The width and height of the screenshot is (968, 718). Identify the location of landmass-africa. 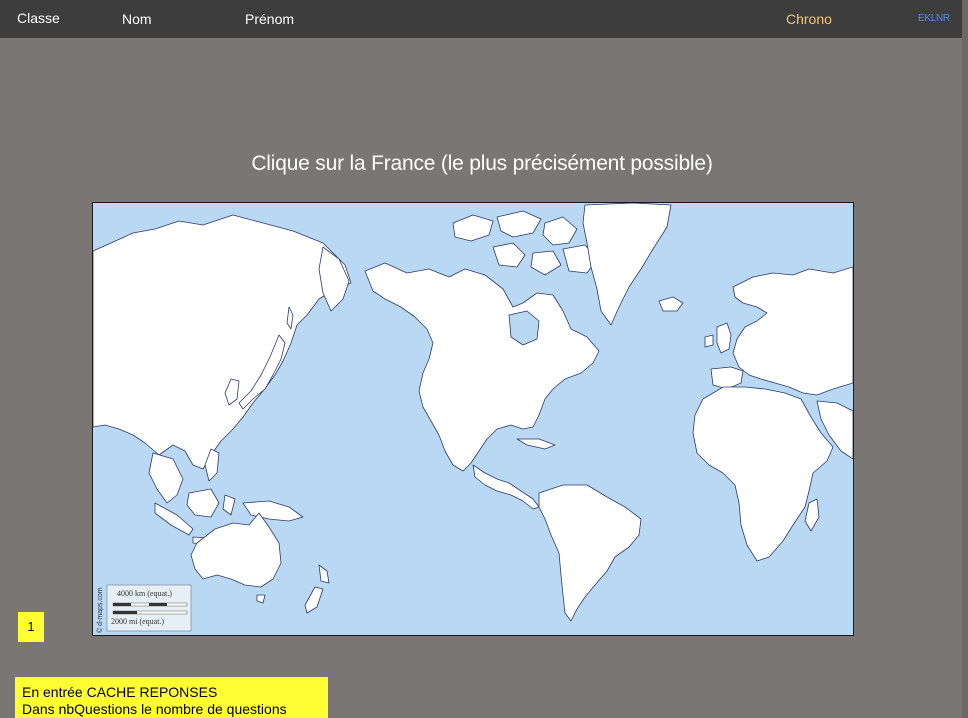
(763, 474).